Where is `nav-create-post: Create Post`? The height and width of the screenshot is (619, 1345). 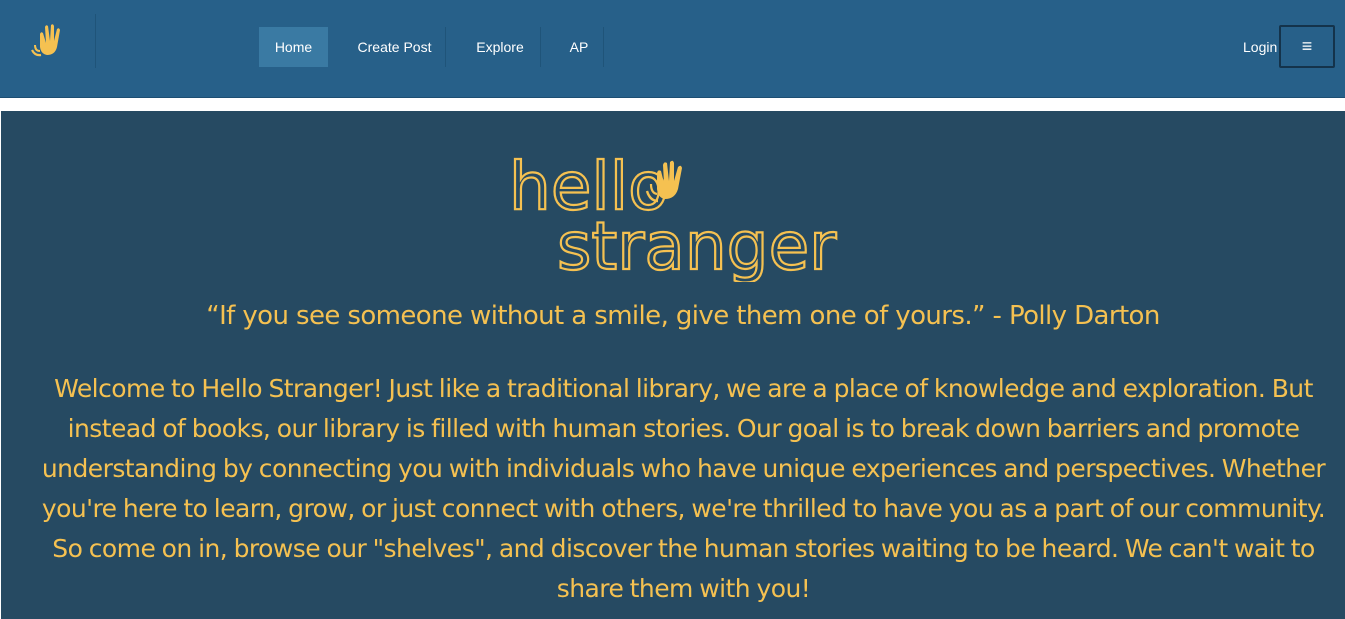
nav-create-post: Create Post is located at coordinates (394, 47).